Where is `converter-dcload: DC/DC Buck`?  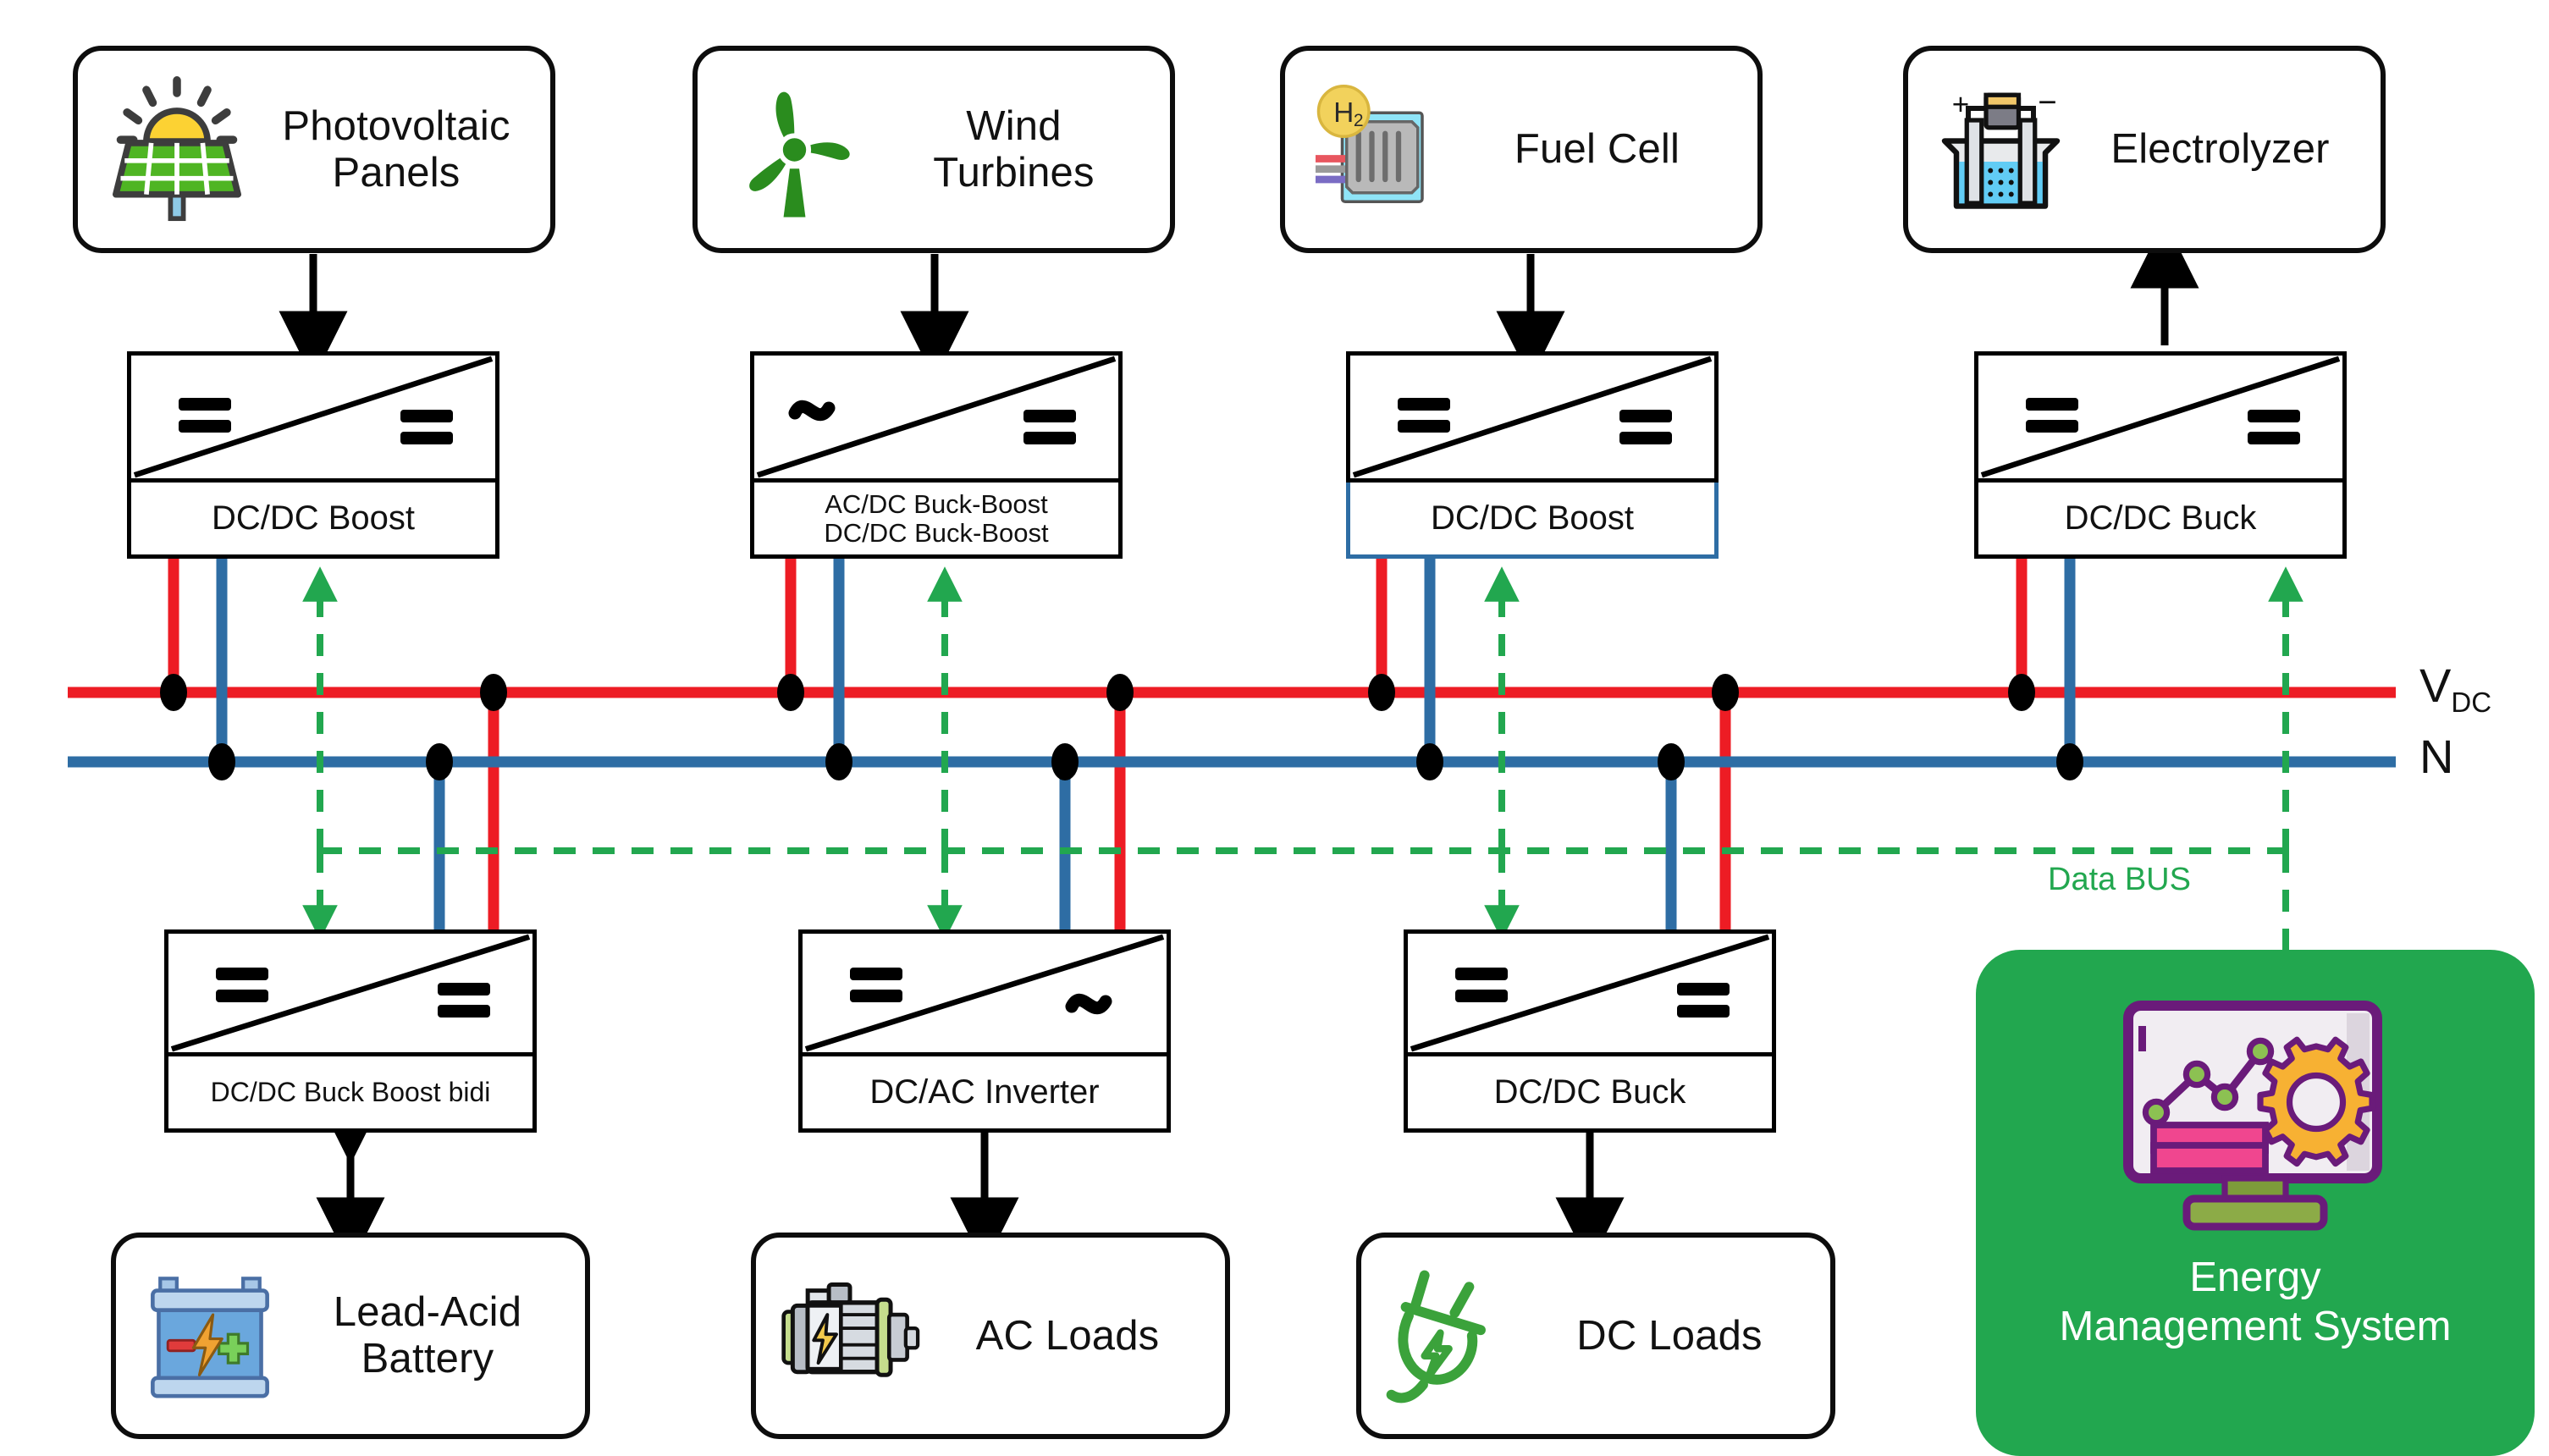
converter-dcload: DC/DC Buck is located at coordinates (1590, 1031).